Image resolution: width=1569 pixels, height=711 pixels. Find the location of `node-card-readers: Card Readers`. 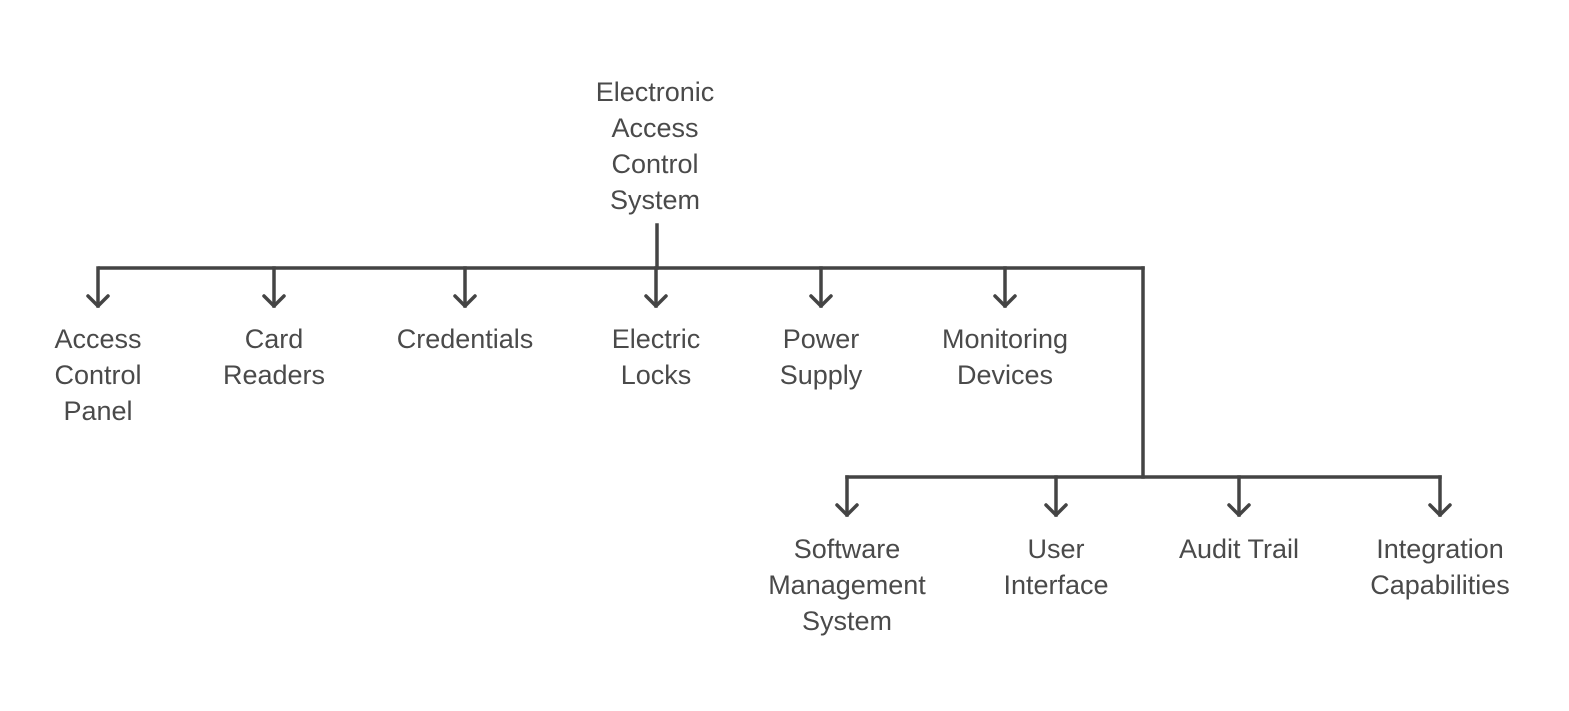

node-card-readers: Card Readers is located at coordinates (274, 357).